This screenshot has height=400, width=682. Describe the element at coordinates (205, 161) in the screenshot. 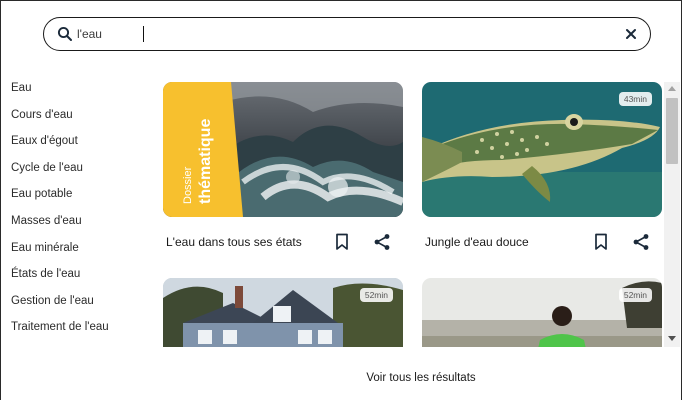

I see `badge-thematique: thématique` at that location.